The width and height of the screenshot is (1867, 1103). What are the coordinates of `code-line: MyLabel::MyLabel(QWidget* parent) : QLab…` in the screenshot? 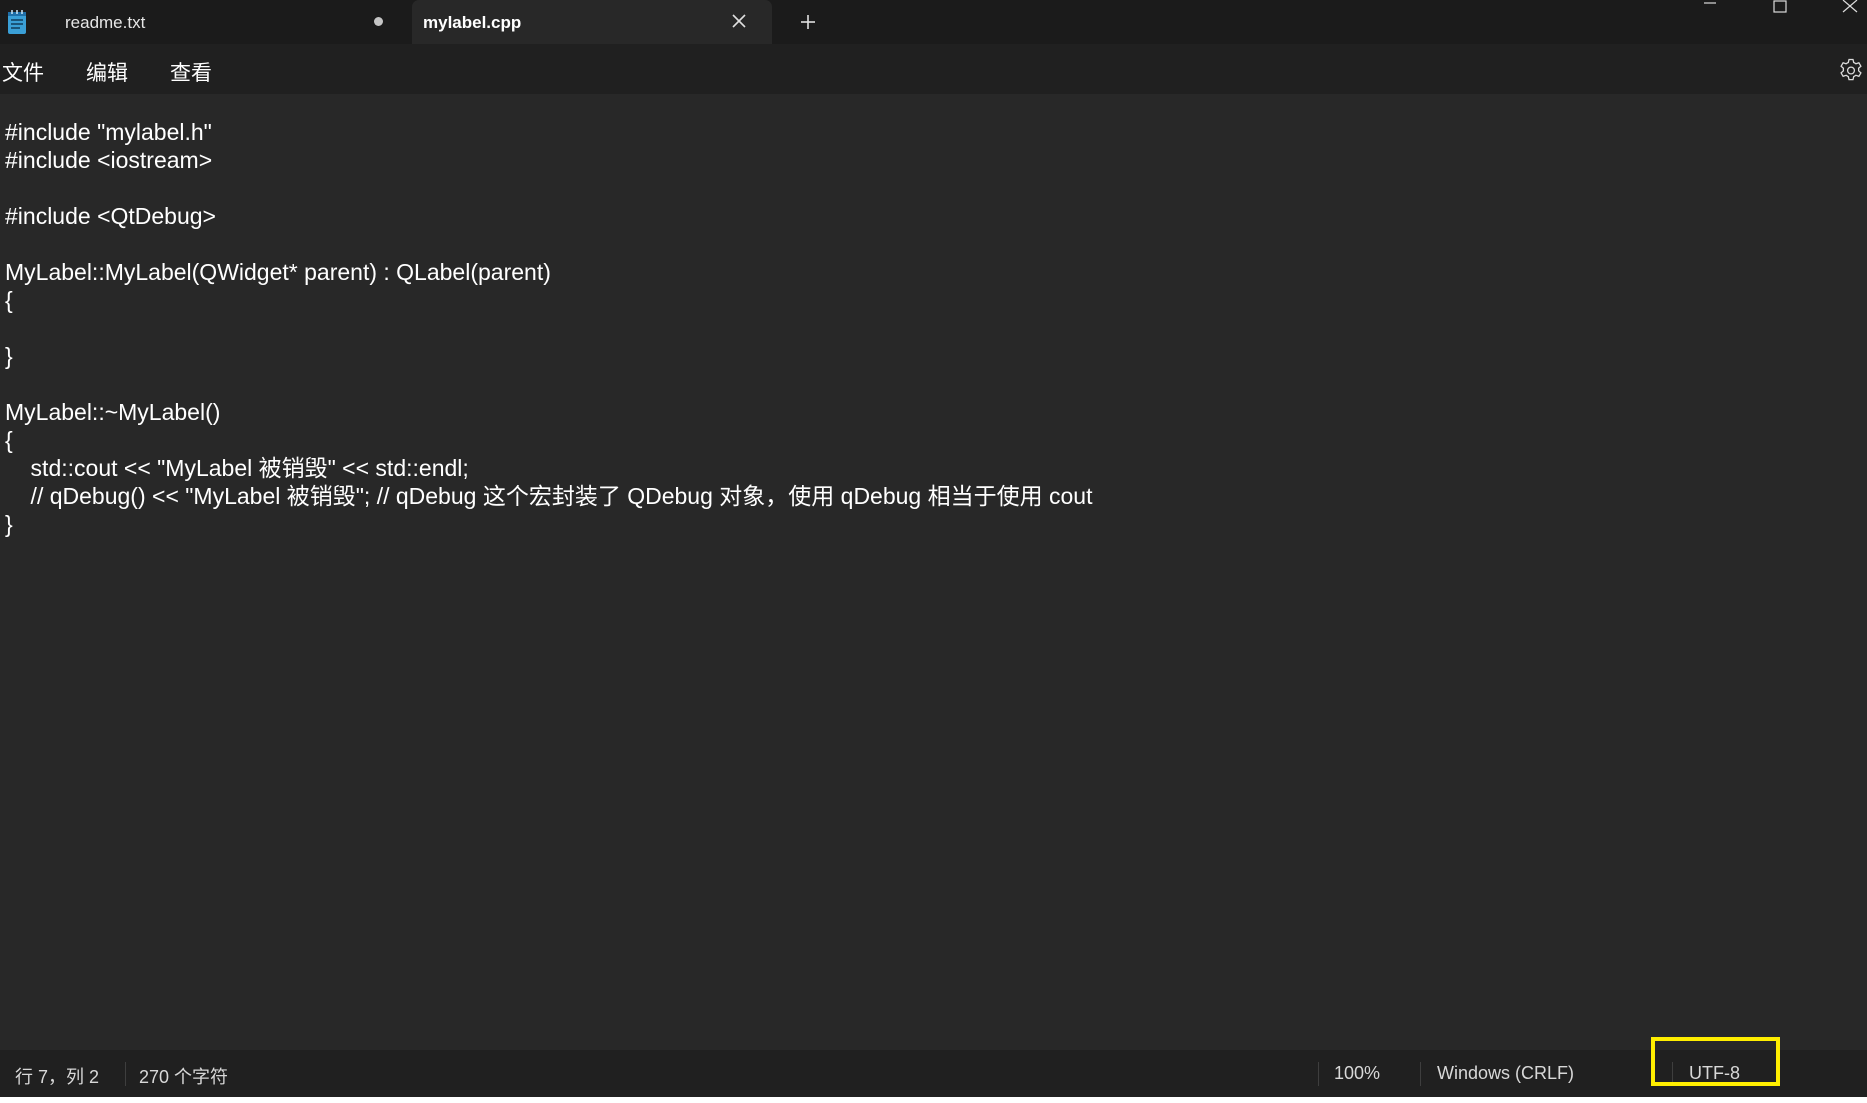 It's located at (278, 272).